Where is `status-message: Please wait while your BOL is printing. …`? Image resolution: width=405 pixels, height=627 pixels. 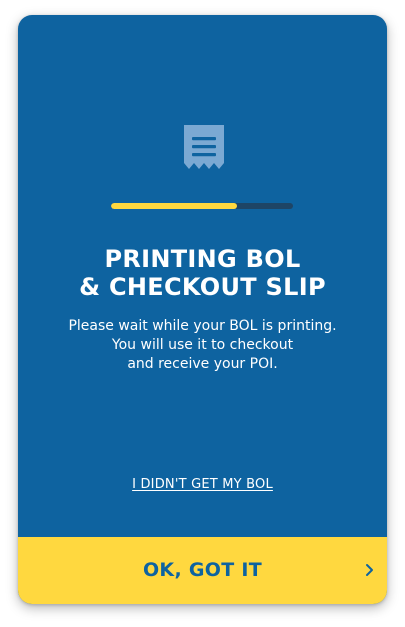
status-message: Please wait while your BOL is printing. … is located at coordinates (202, 345).